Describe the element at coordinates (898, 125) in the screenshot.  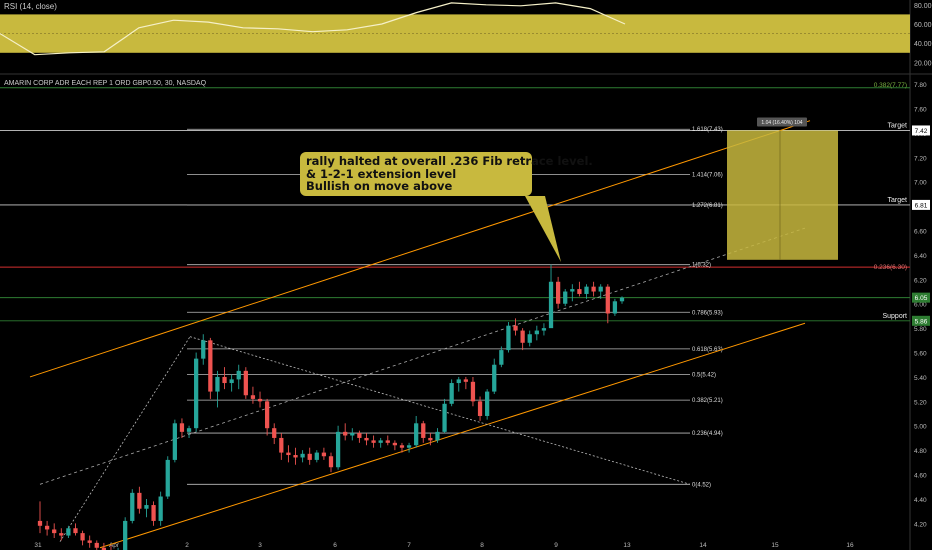
I see `target-label-1: Target` at that location.